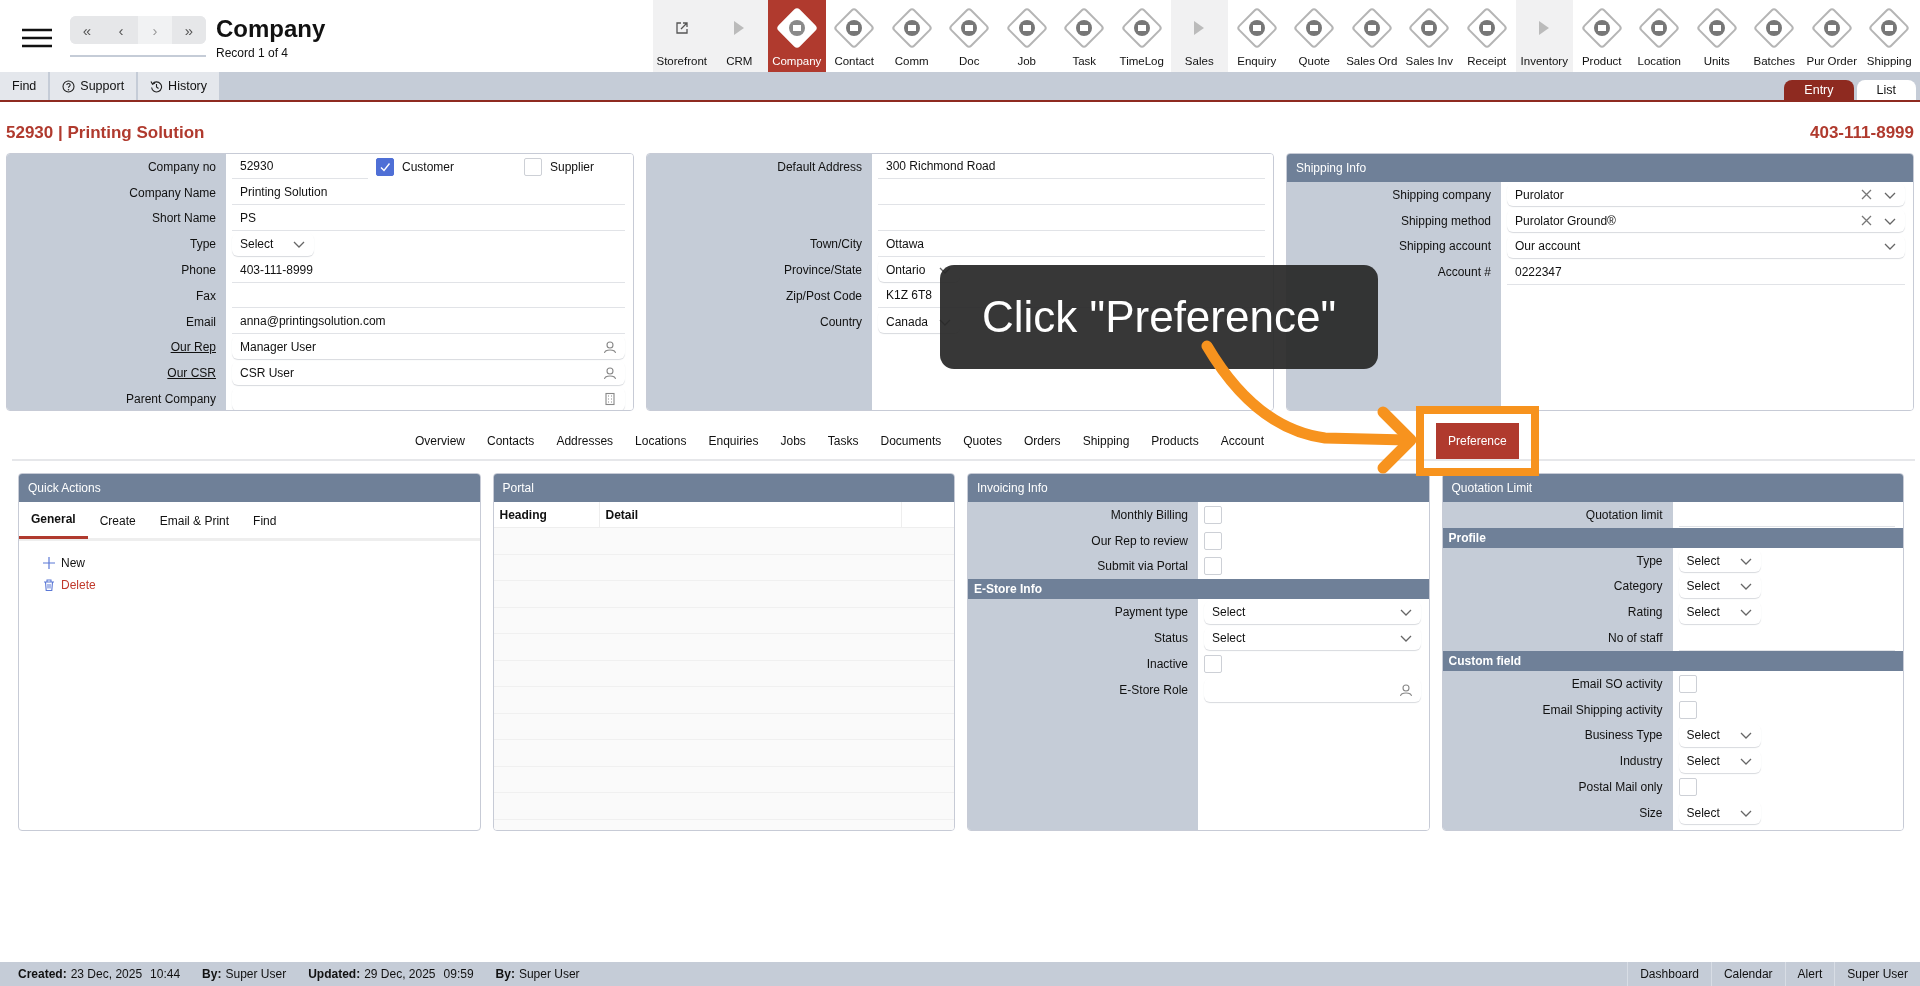 The width and height of the screenshot is (1920, 986). I want to click on action-tab: Email & Print, so click(194, 520).